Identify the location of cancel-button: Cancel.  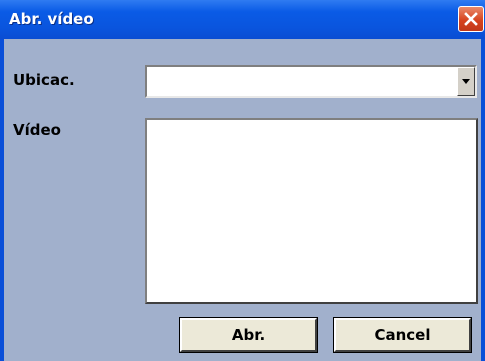
(402, 335).